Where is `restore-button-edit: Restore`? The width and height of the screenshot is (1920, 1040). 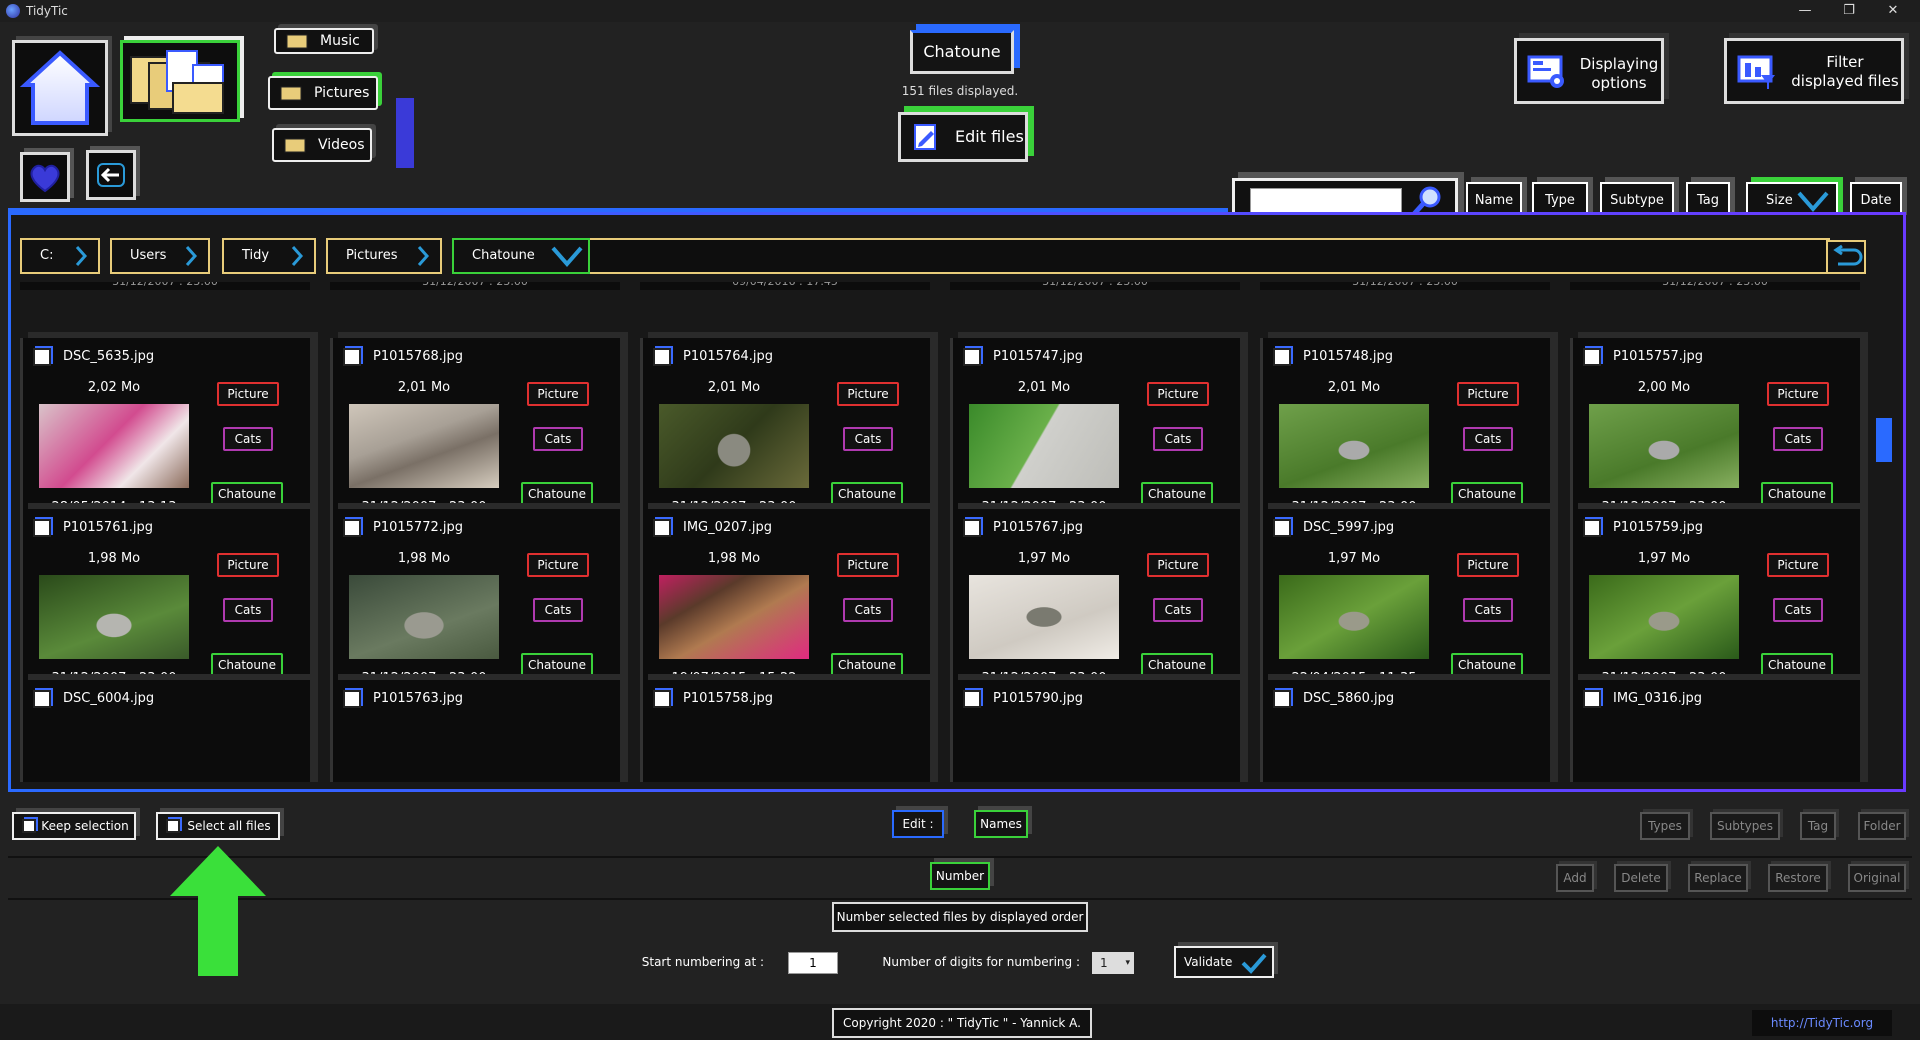 restore-button-edit: Restore is located at coordinates (1798, 878).